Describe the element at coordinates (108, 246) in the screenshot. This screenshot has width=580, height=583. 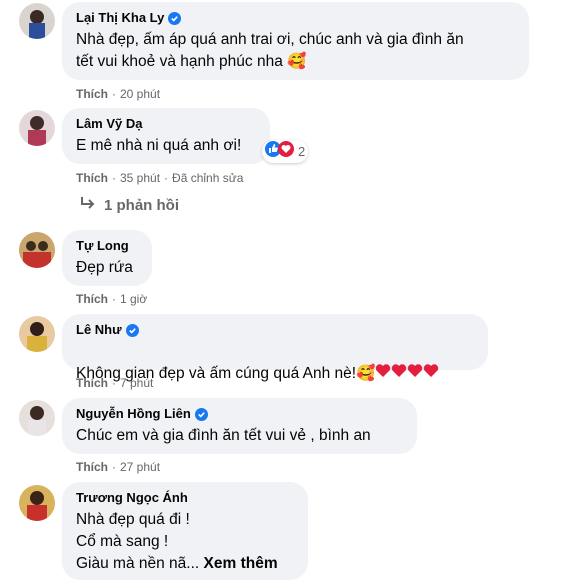
I see `commenter-name: Tự Long` at that location.